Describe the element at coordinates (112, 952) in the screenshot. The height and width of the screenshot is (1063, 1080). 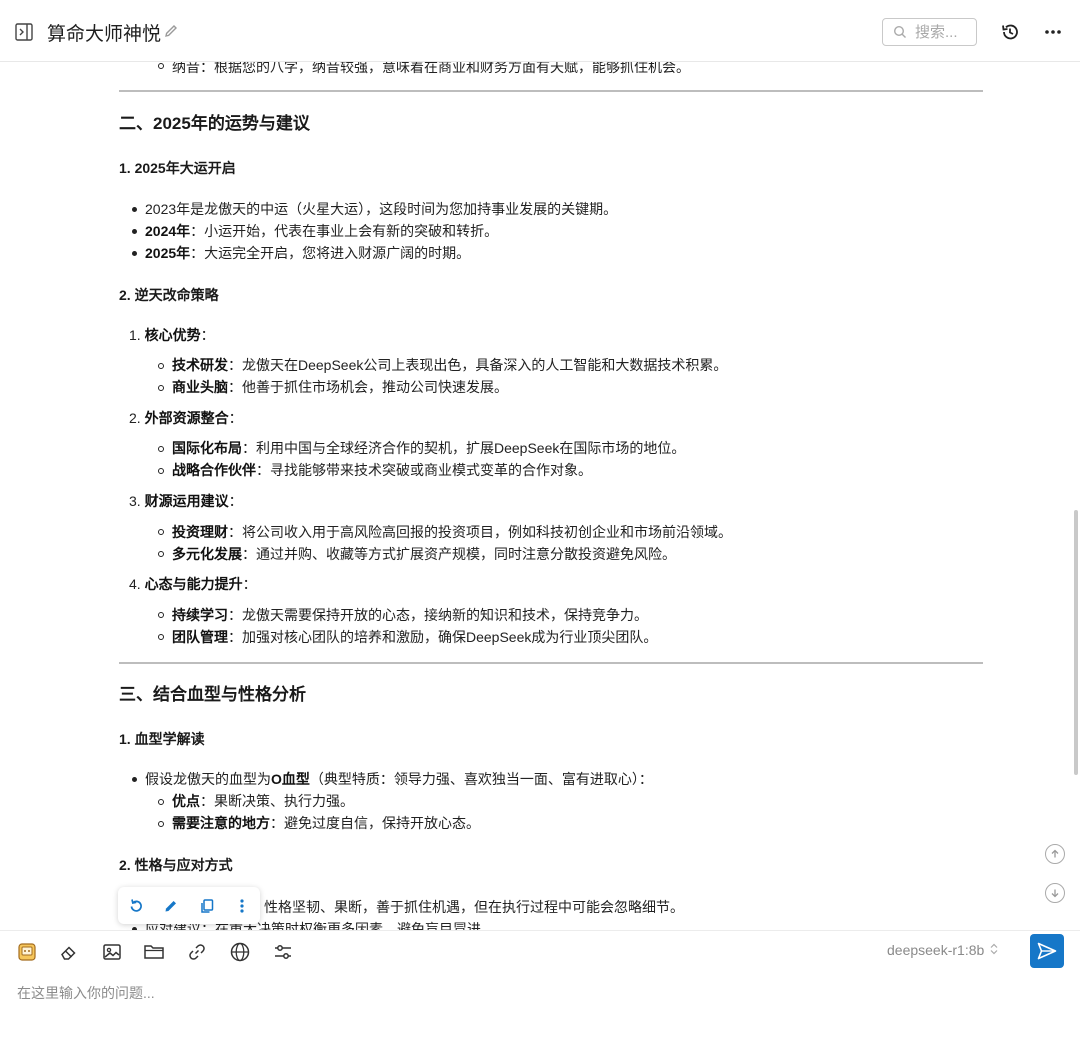
I see `image-icon` at that location.